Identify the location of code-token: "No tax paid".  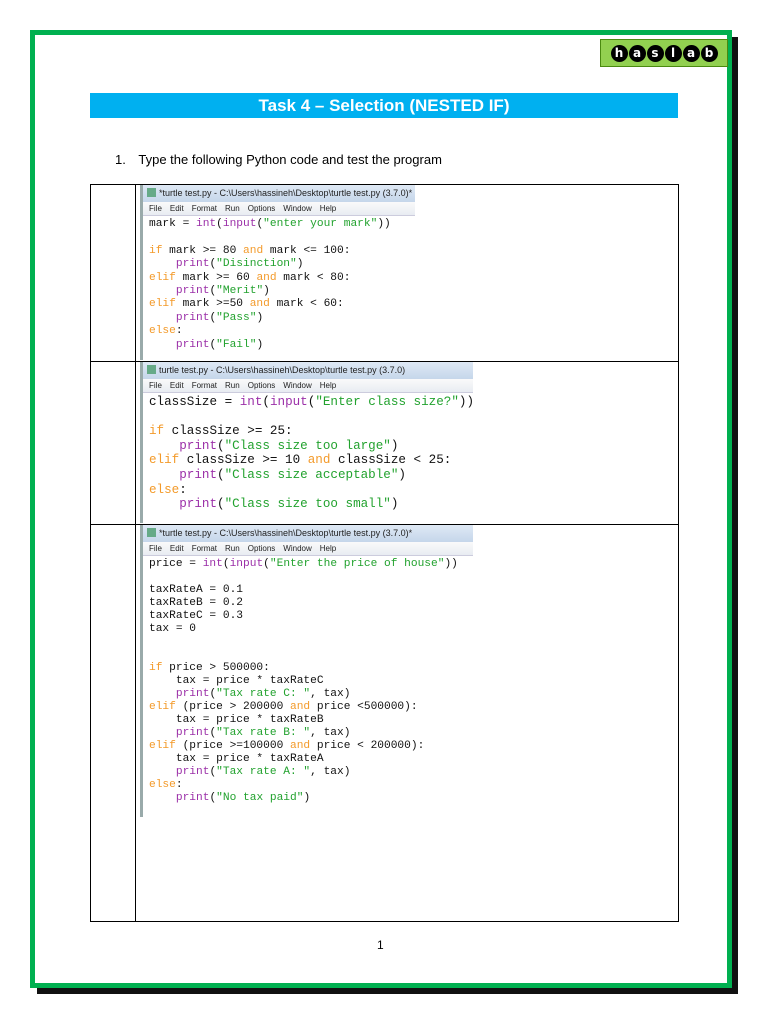
(260, 798).